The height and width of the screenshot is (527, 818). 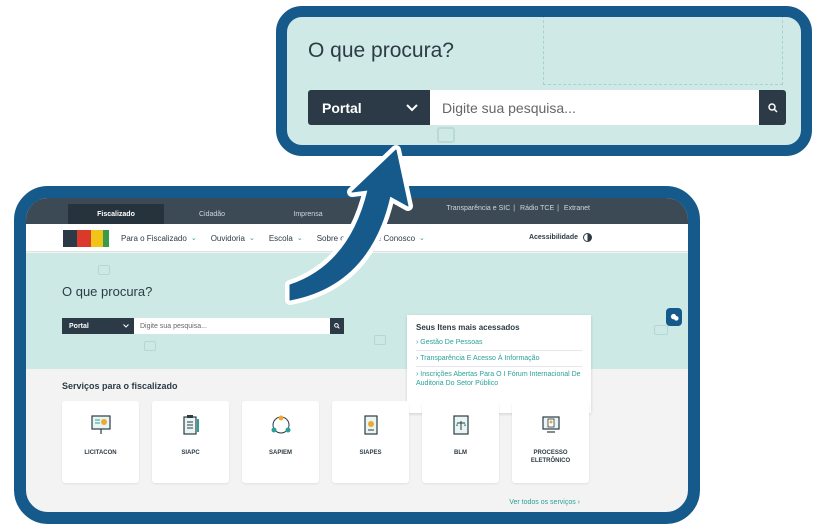 I want to click on chat-button, so click(x=674, y=317).